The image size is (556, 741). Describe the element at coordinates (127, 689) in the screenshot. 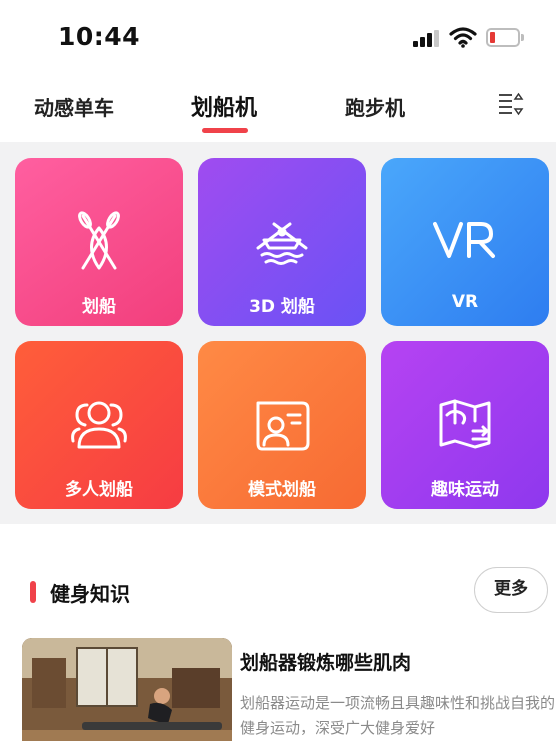

I see `article-thumbnail` at that location.